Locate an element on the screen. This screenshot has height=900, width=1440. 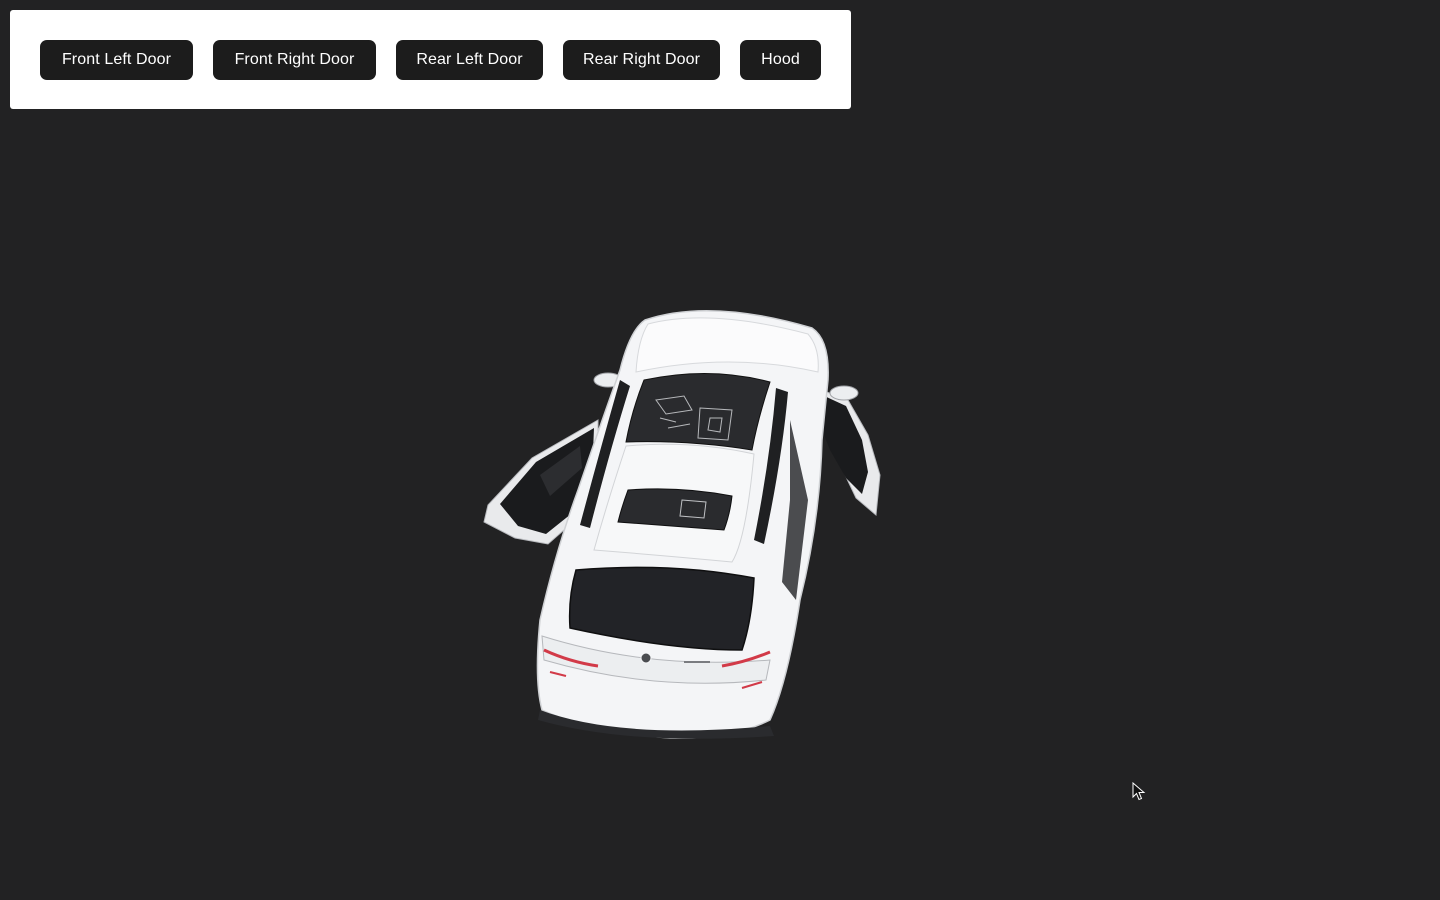
car-body is located at coordinates (682, 524).